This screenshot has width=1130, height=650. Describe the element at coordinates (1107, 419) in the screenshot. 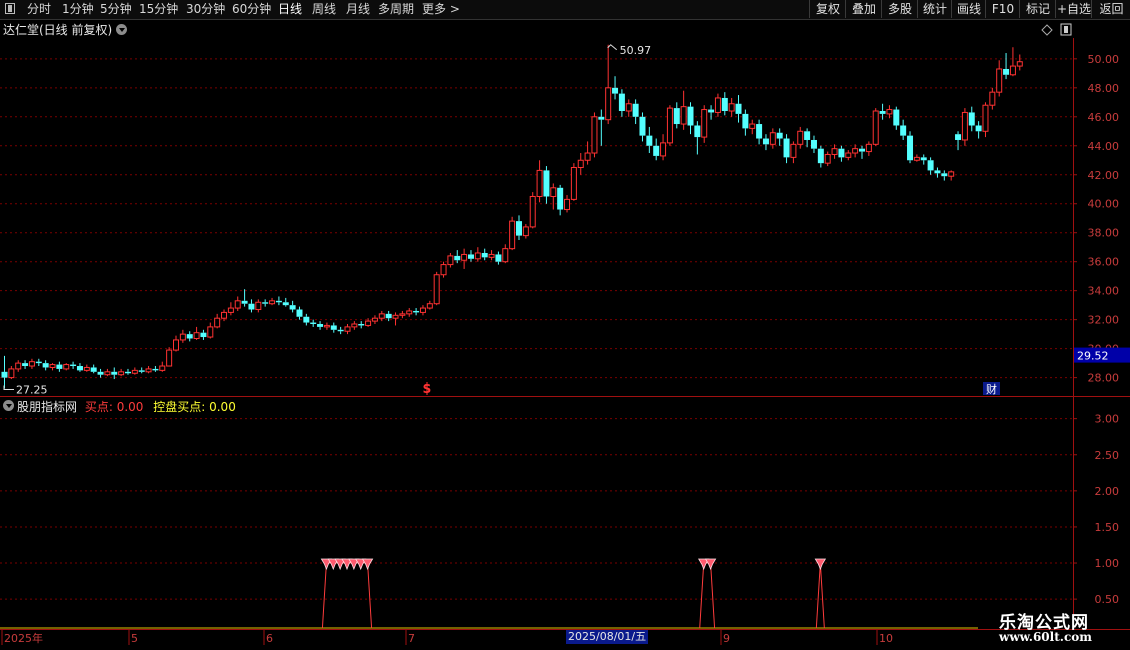

I see `indicator-tick-label: 3.00` at that location.